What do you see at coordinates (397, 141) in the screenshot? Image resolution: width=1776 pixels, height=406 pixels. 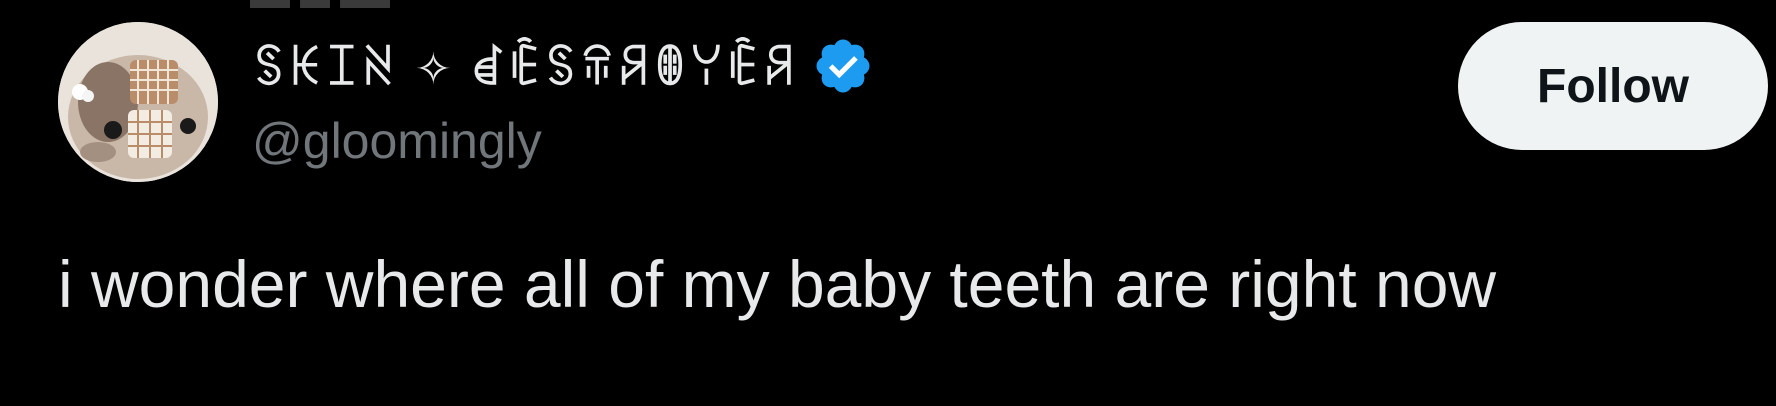 I see `author-handle: @gloomingly` at bounding box center [397, 141].